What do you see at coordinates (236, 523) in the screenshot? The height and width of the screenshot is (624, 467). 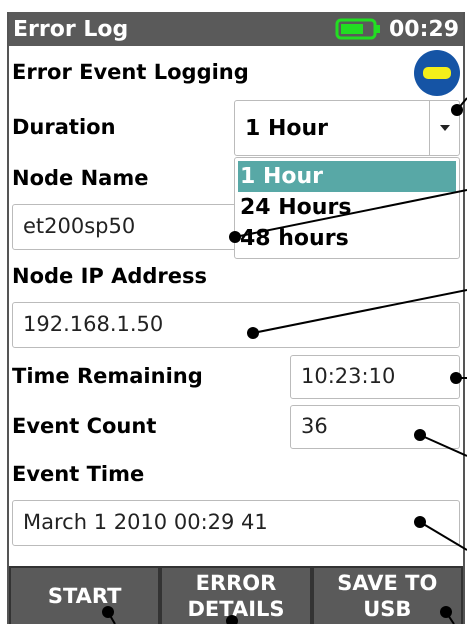 I see `text-field: March 1 2010 00:29 41` at bounding box center [236, 523].